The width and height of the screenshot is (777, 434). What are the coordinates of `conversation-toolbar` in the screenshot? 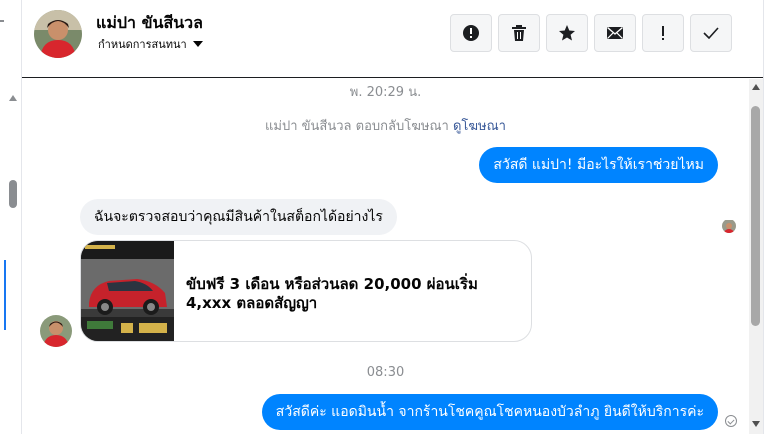 It's located at (591, 33).